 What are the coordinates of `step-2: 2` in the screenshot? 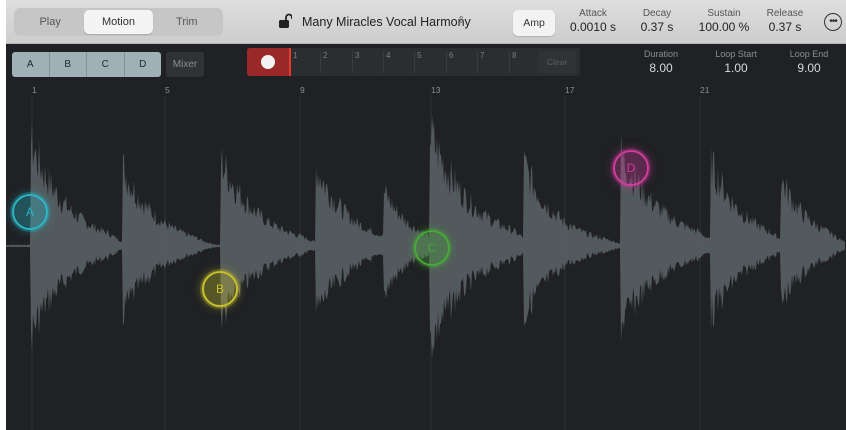 It's located at (325, 55).